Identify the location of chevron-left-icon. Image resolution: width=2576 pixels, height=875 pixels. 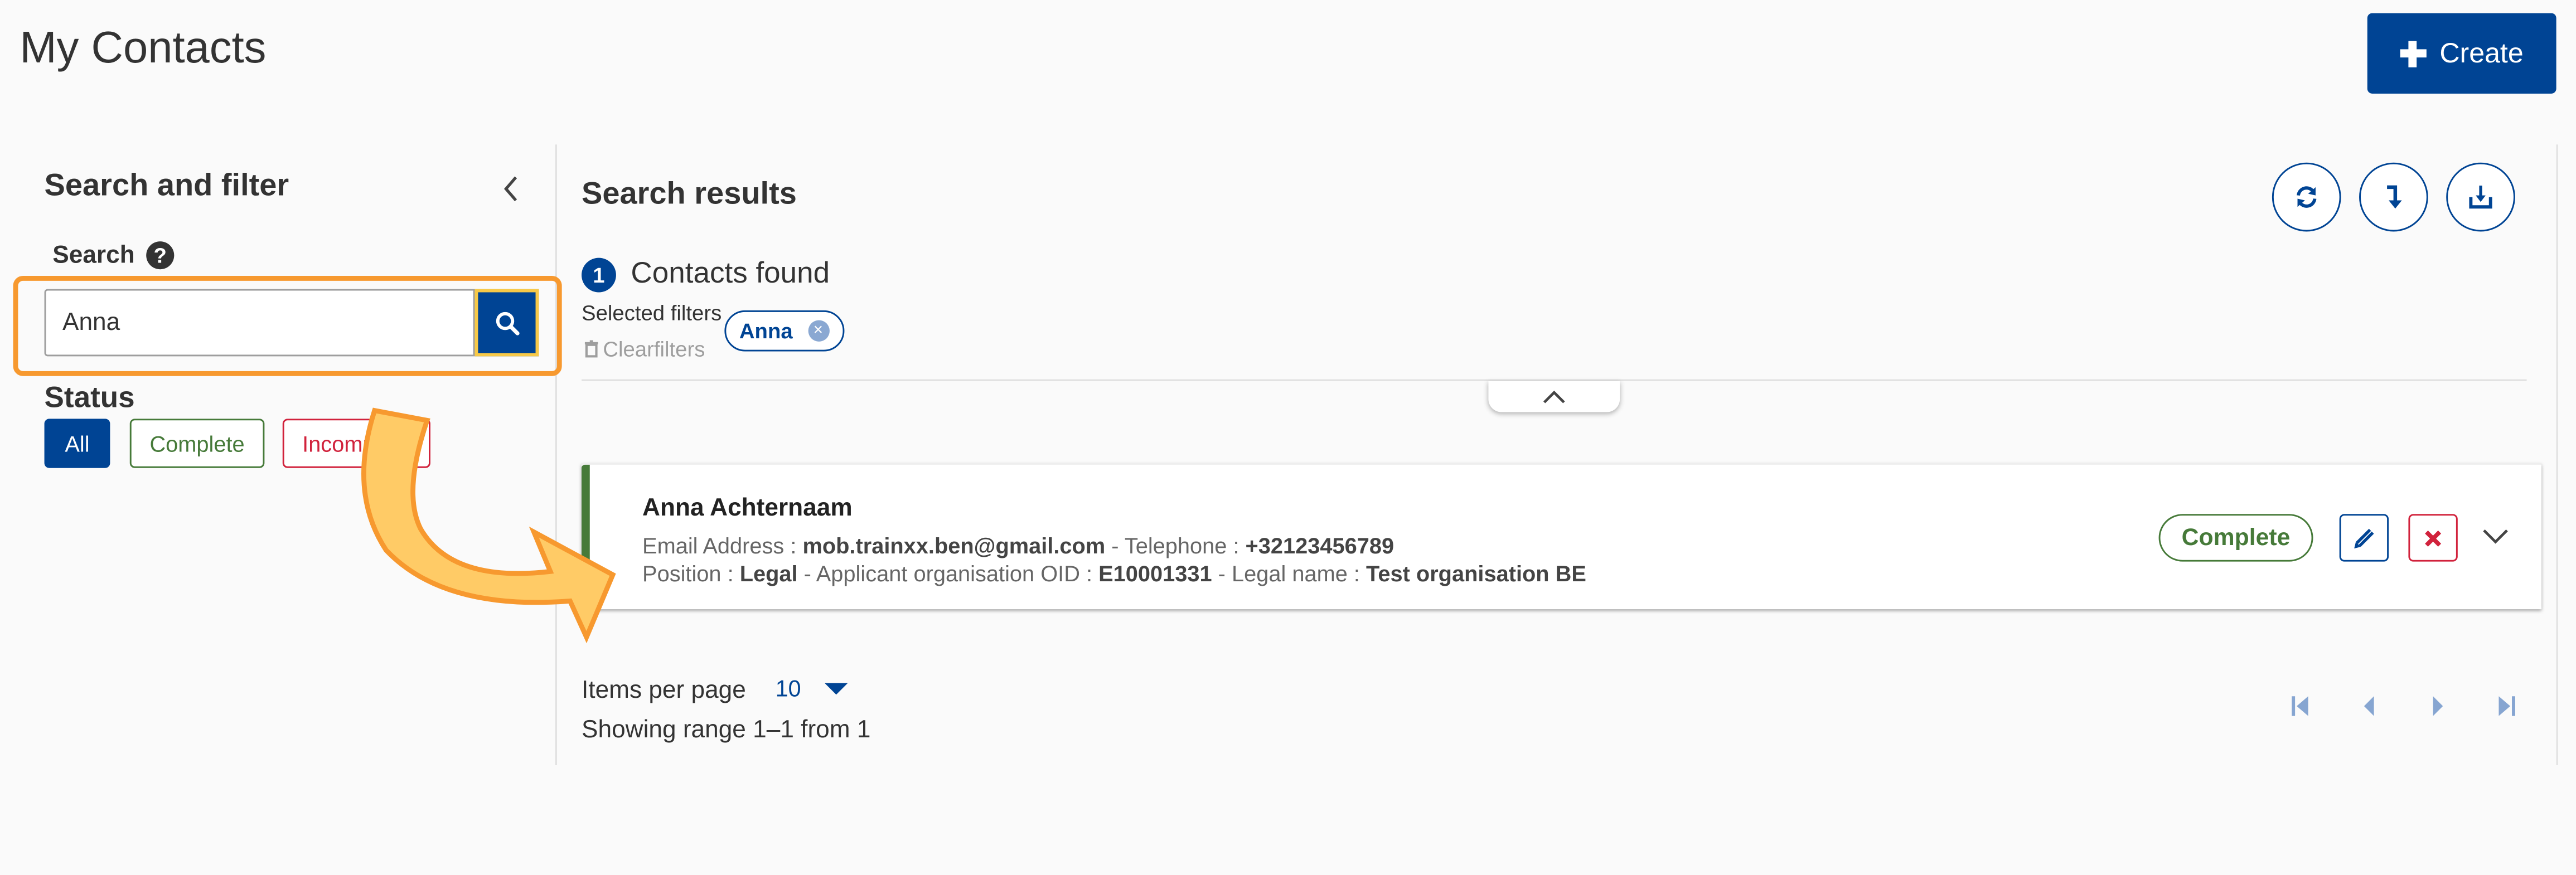
(510, 189).